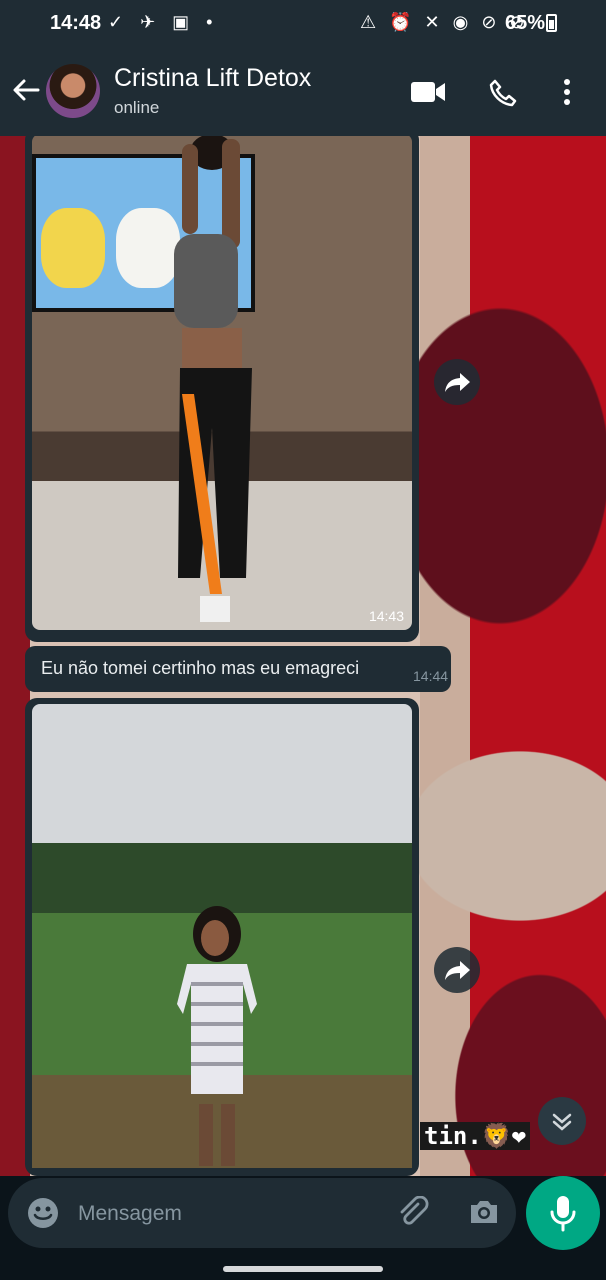  What do you see at coordinates (130, 1213) in the screenshot?
I see `message-placeholder: Mensagem` at bounding box center [130, 1213].